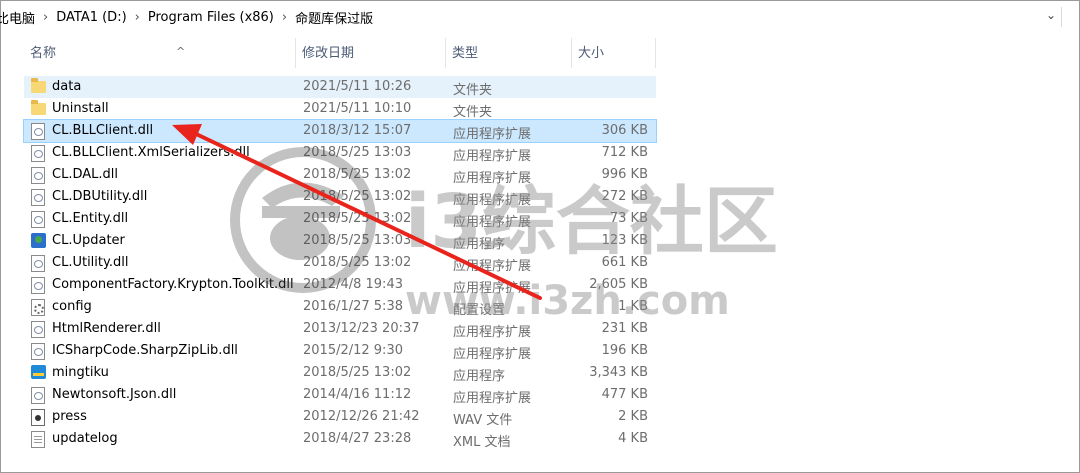 The width and height of the screenshot is (1080, 473). I want to click on file-row: press 2012/12/26 21:42 WAV 文件 2 KB, so click(340, 417).